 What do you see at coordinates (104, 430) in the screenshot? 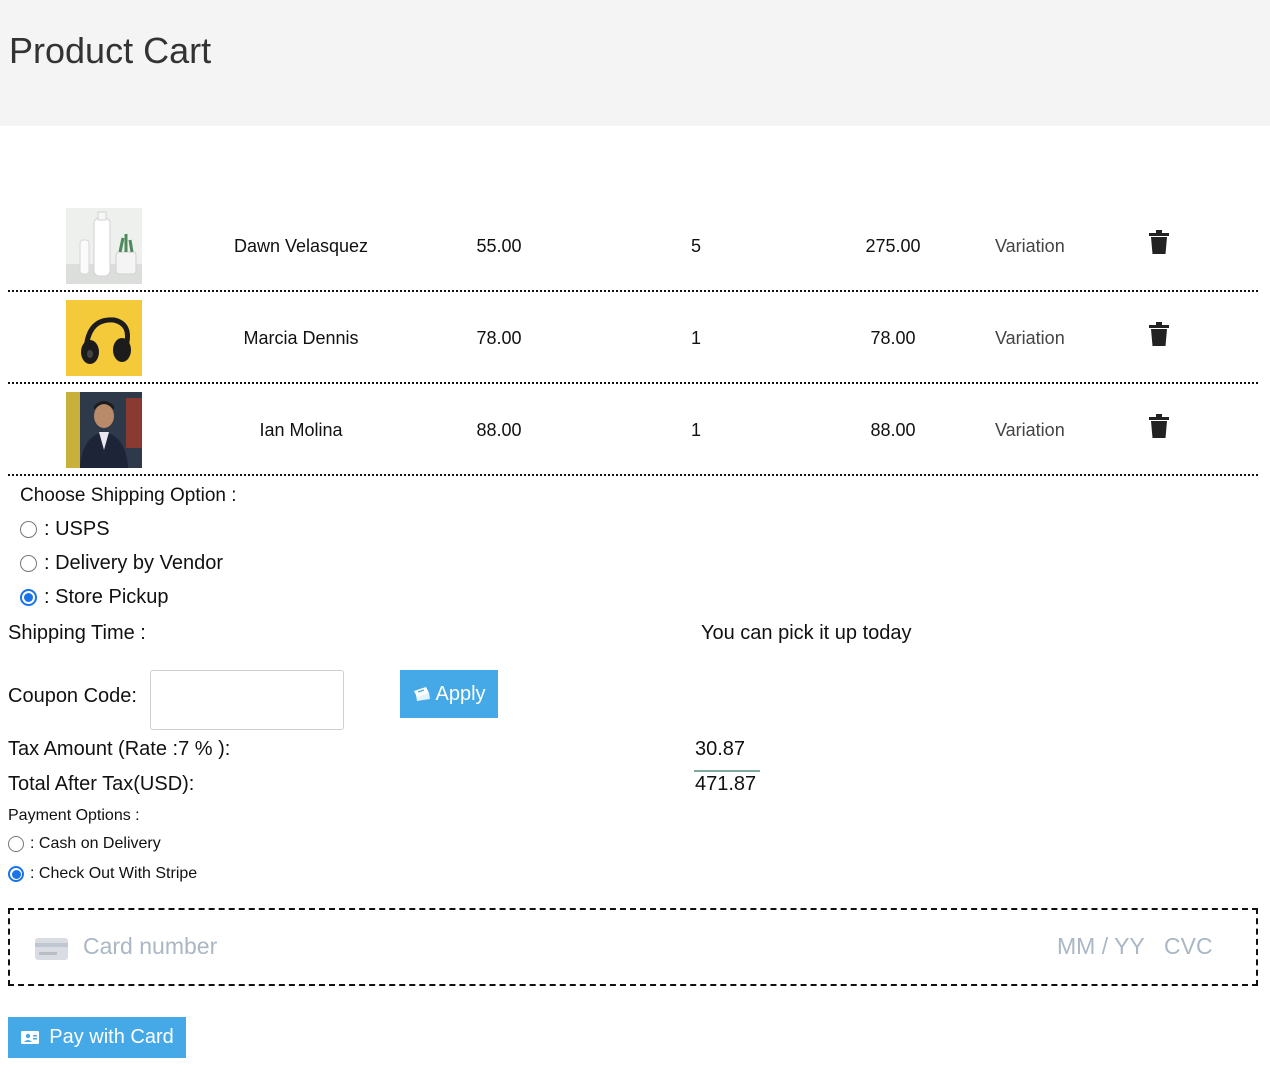
I see `product-image-portrait` at bounding box center [104, 430].